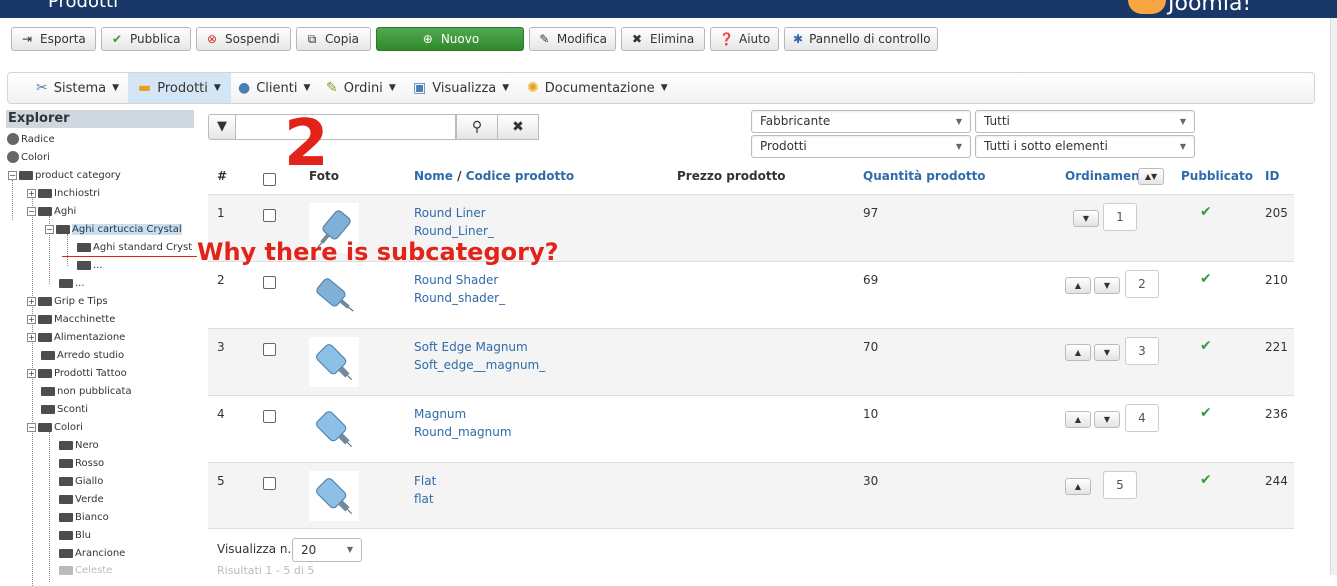  Describe the element at coordinates (71, 319) in the screenshot. I see `tree-item-macchinette: + Macchinette` at that location.